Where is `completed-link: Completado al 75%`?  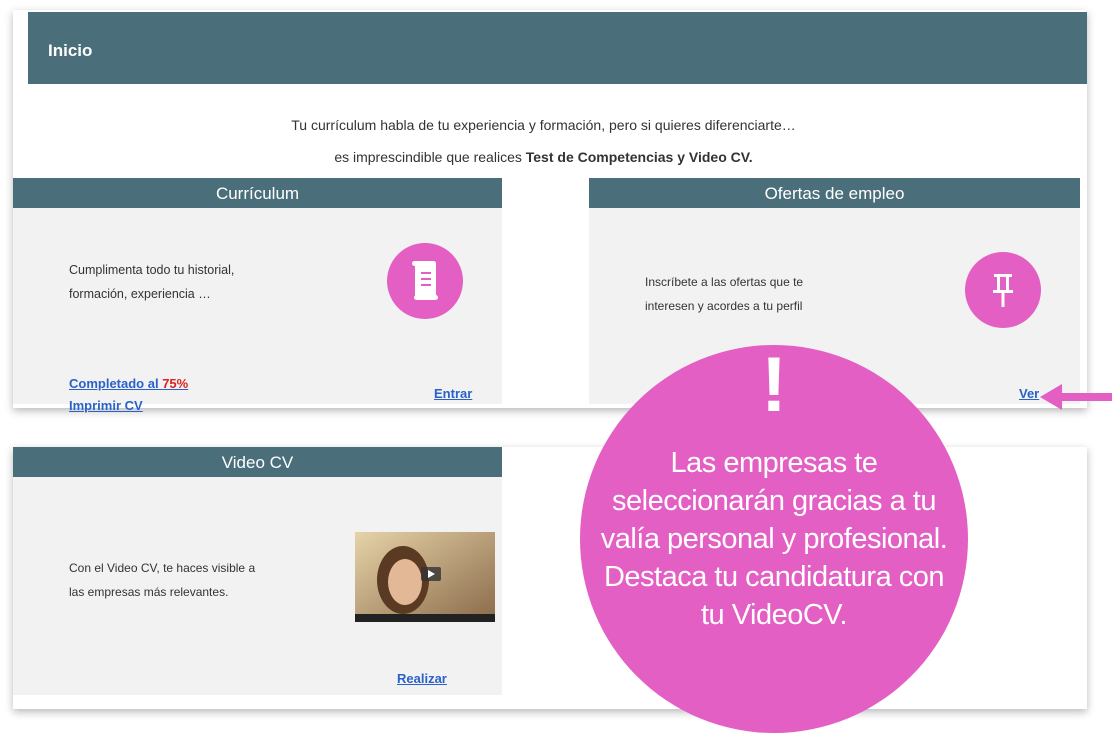 completed-link: Completado al 75% is located at coordinates (128, 383).